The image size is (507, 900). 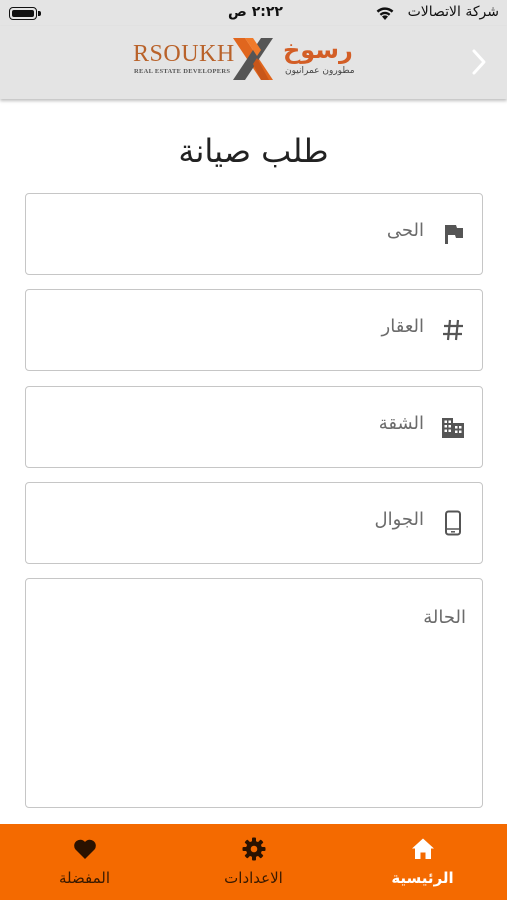 I want to click on nav-settings: الاعدادات, so click(x=253, y=862).